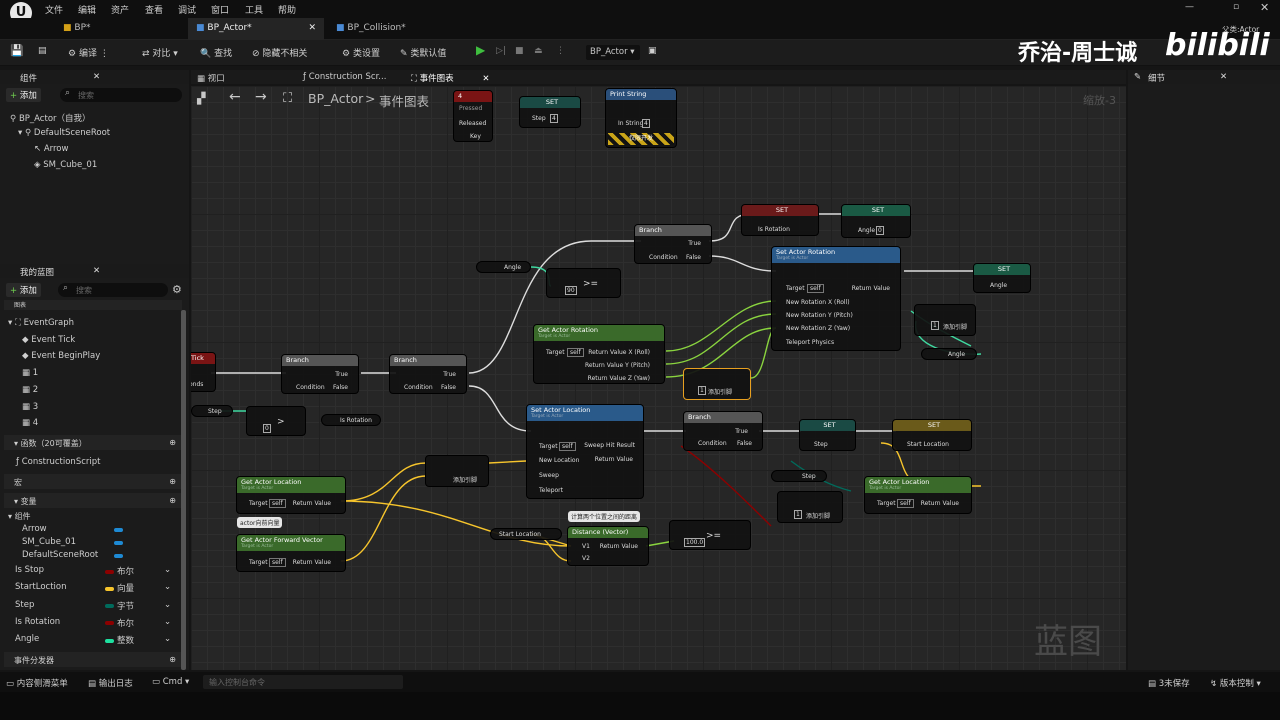  I want to click on var-type: 字节, so click(119, 606).